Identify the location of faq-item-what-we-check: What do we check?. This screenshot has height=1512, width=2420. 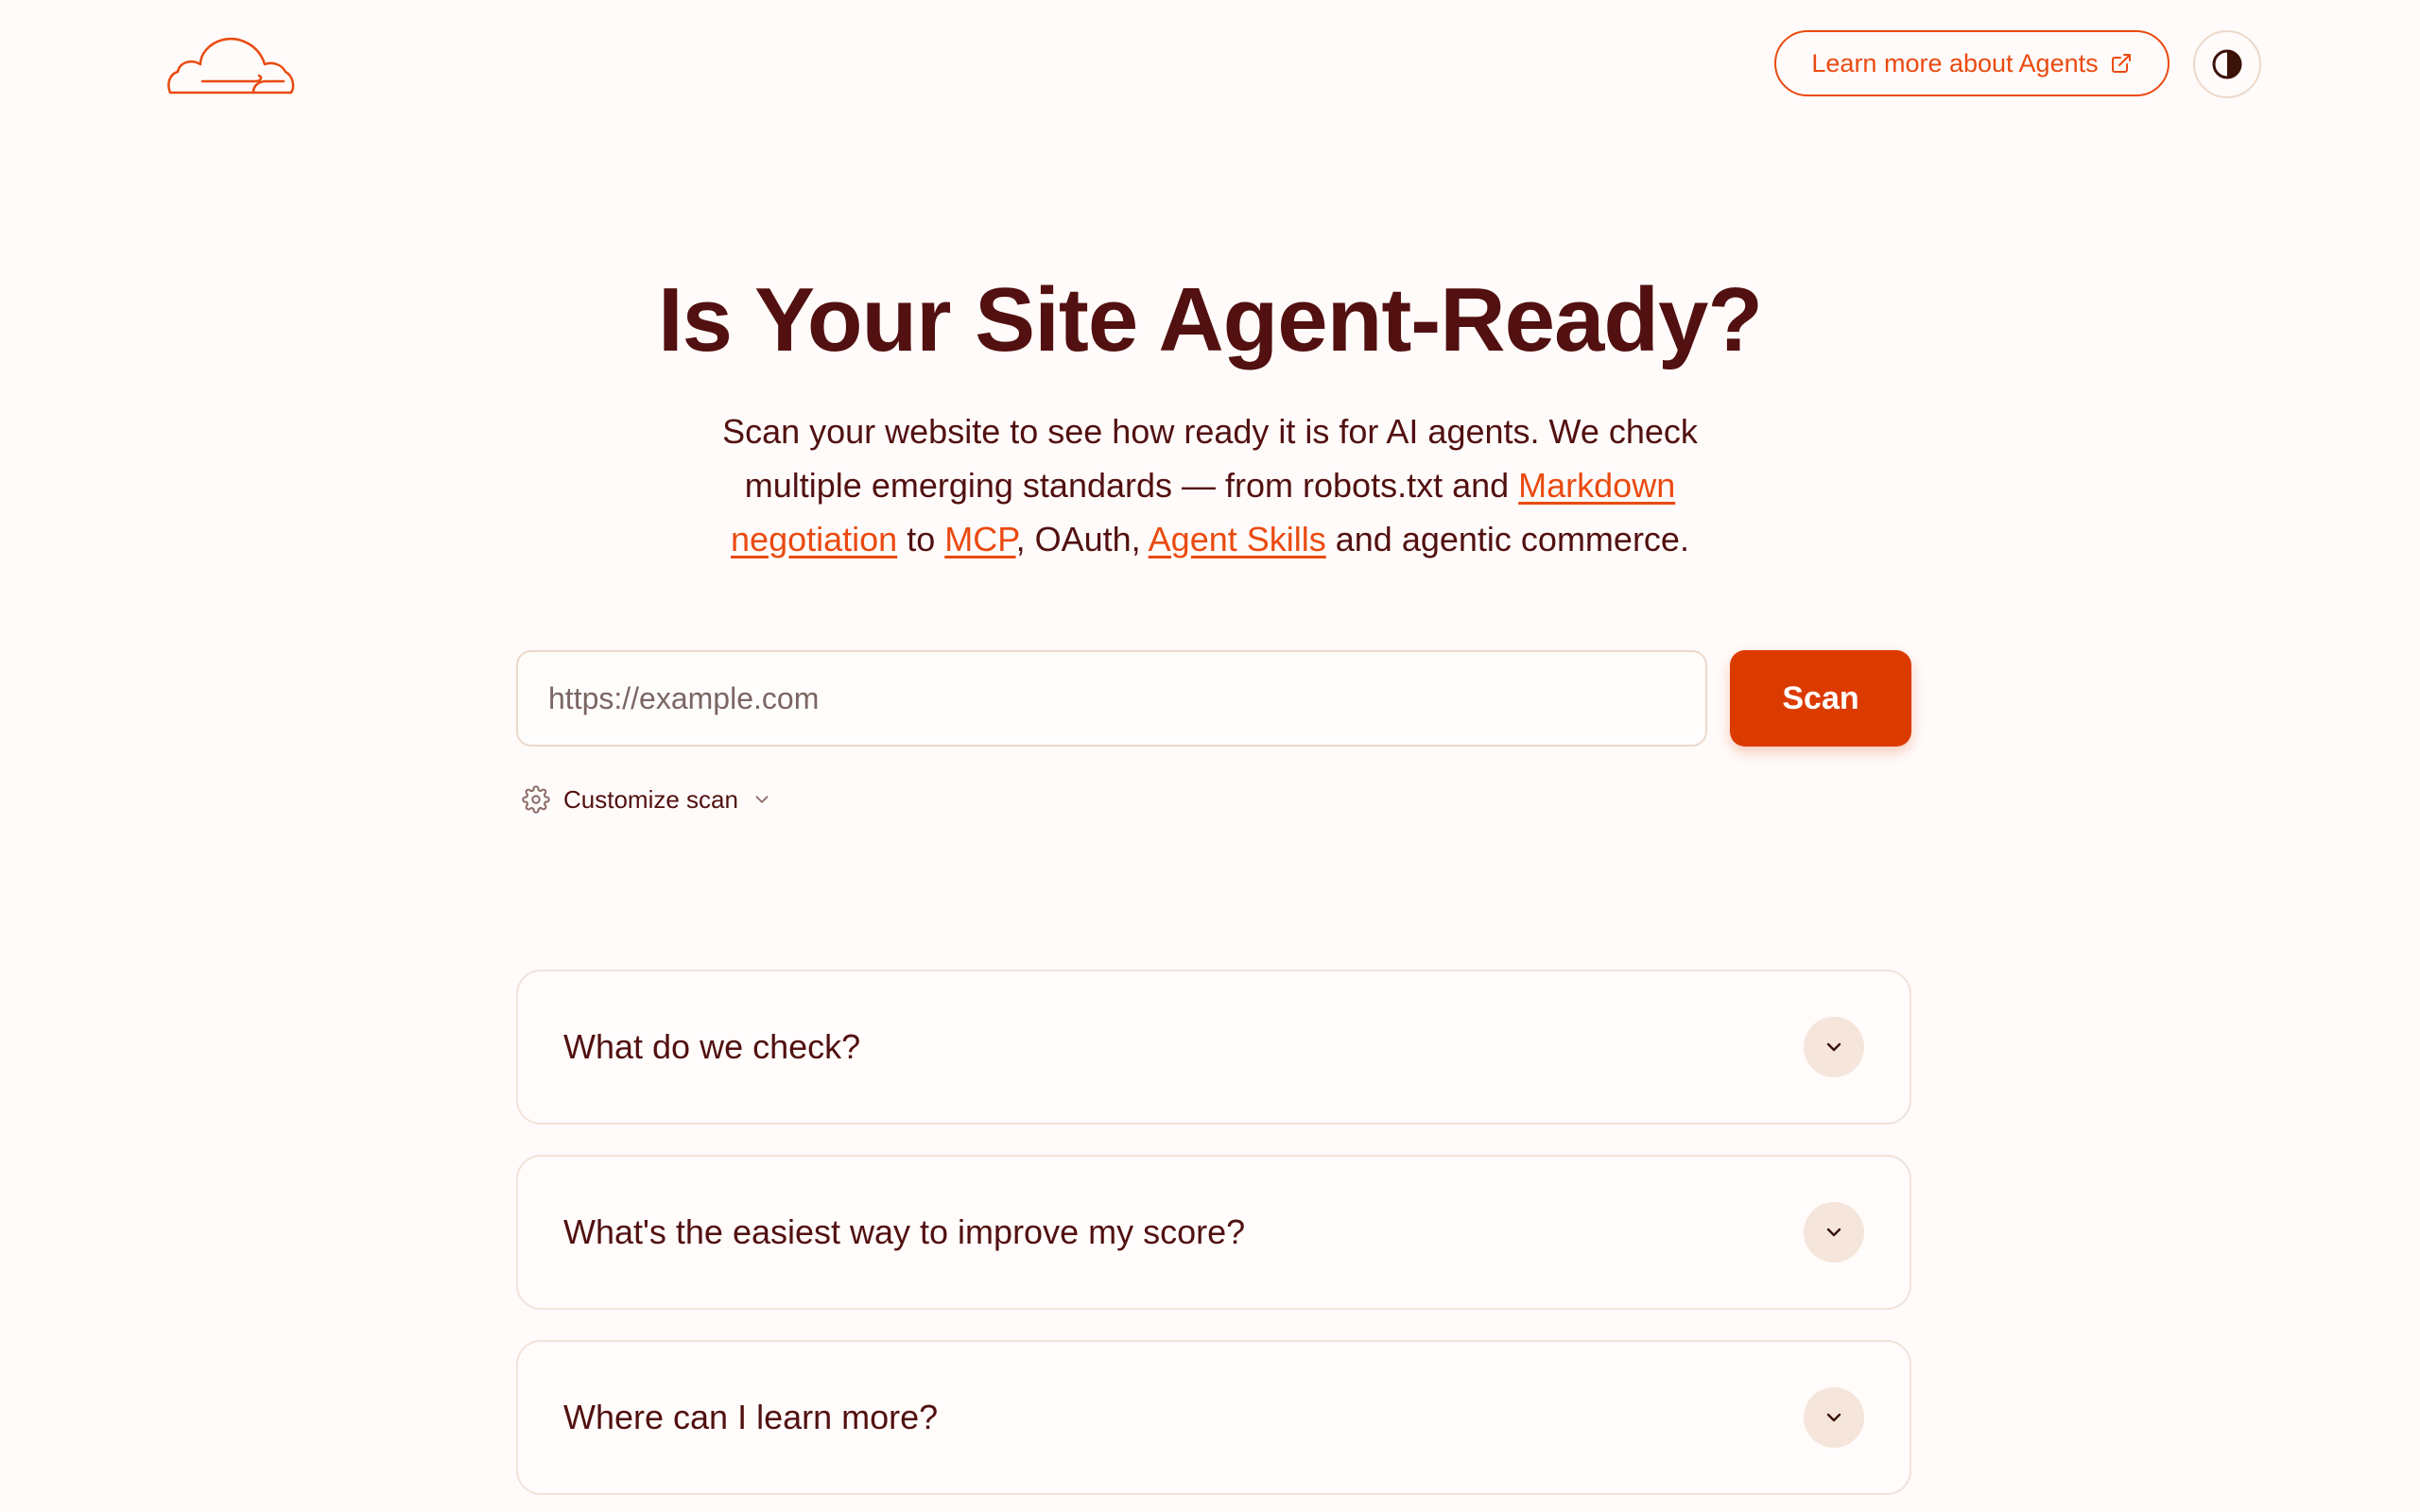
(1213, 1047).